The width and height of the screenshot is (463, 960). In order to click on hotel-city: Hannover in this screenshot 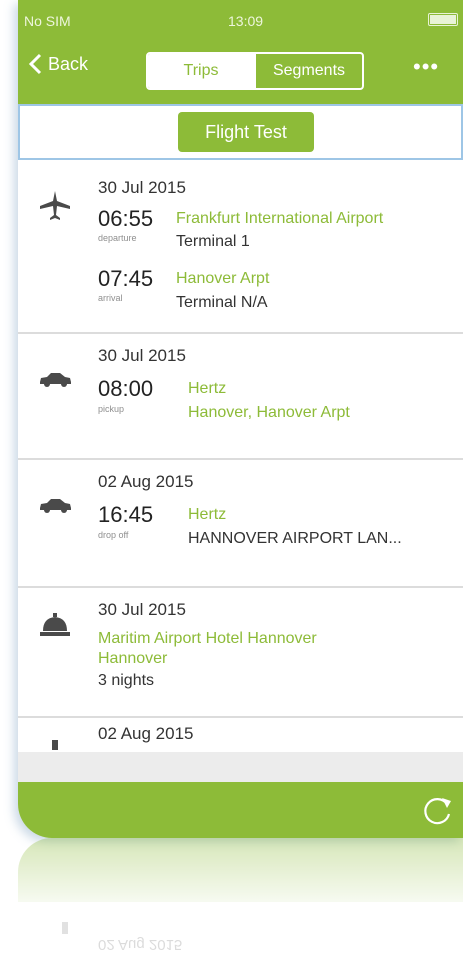, I will do `click(133, 658)`.